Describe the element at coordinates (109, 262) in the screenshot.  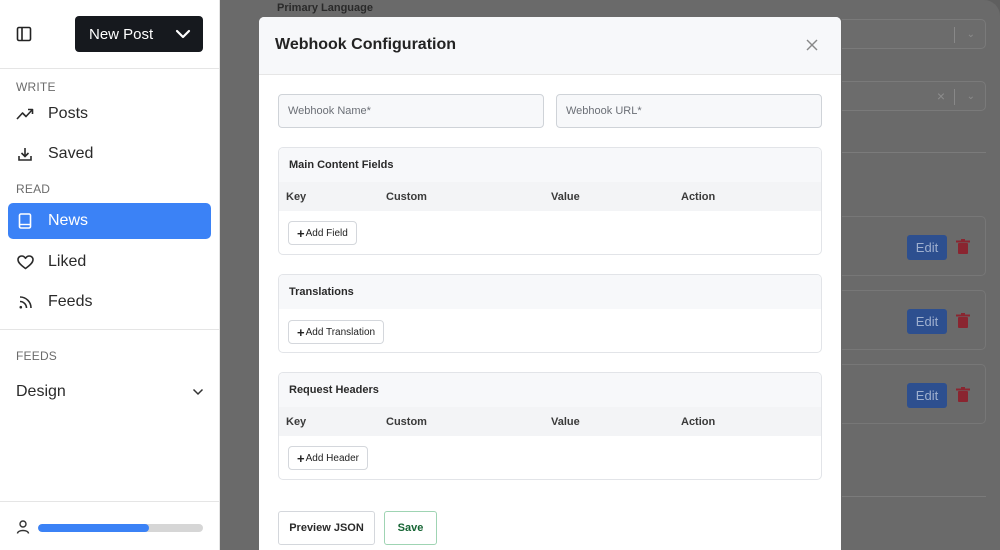
I see `sidebar-item-liked: Liked` at that location.